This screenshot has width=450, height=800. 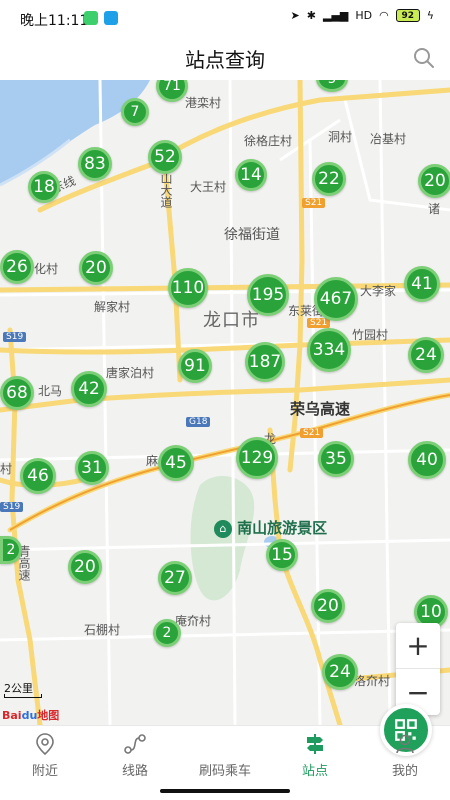 I want to click on status-icons: ➤ ✱ ▂▄▆ HD ◠ 92 ϟ, so click(x=362, y=15).